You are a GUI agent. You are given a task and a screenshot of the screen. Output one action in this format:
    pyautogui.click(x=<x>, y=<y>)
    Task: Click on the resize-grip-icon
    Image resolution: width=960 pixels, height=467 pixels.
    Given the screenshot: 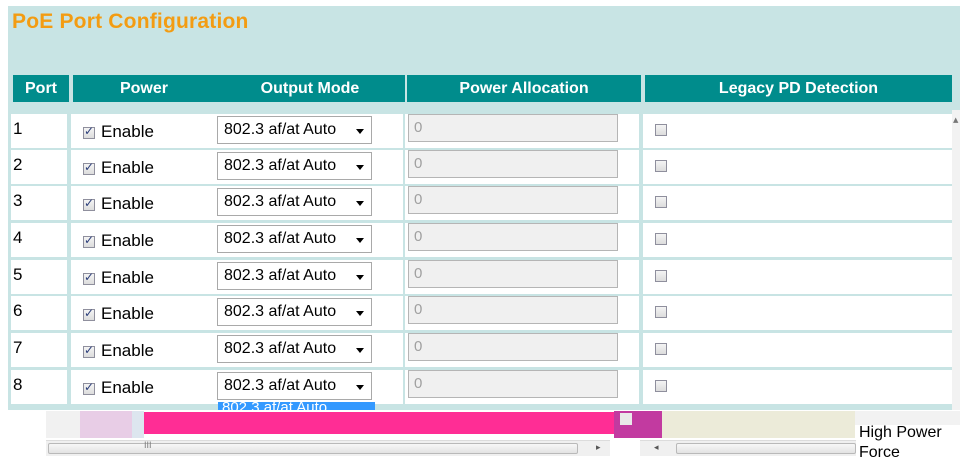 What is the action you would take?
    pyautogui.click(x=626, y=419)
    